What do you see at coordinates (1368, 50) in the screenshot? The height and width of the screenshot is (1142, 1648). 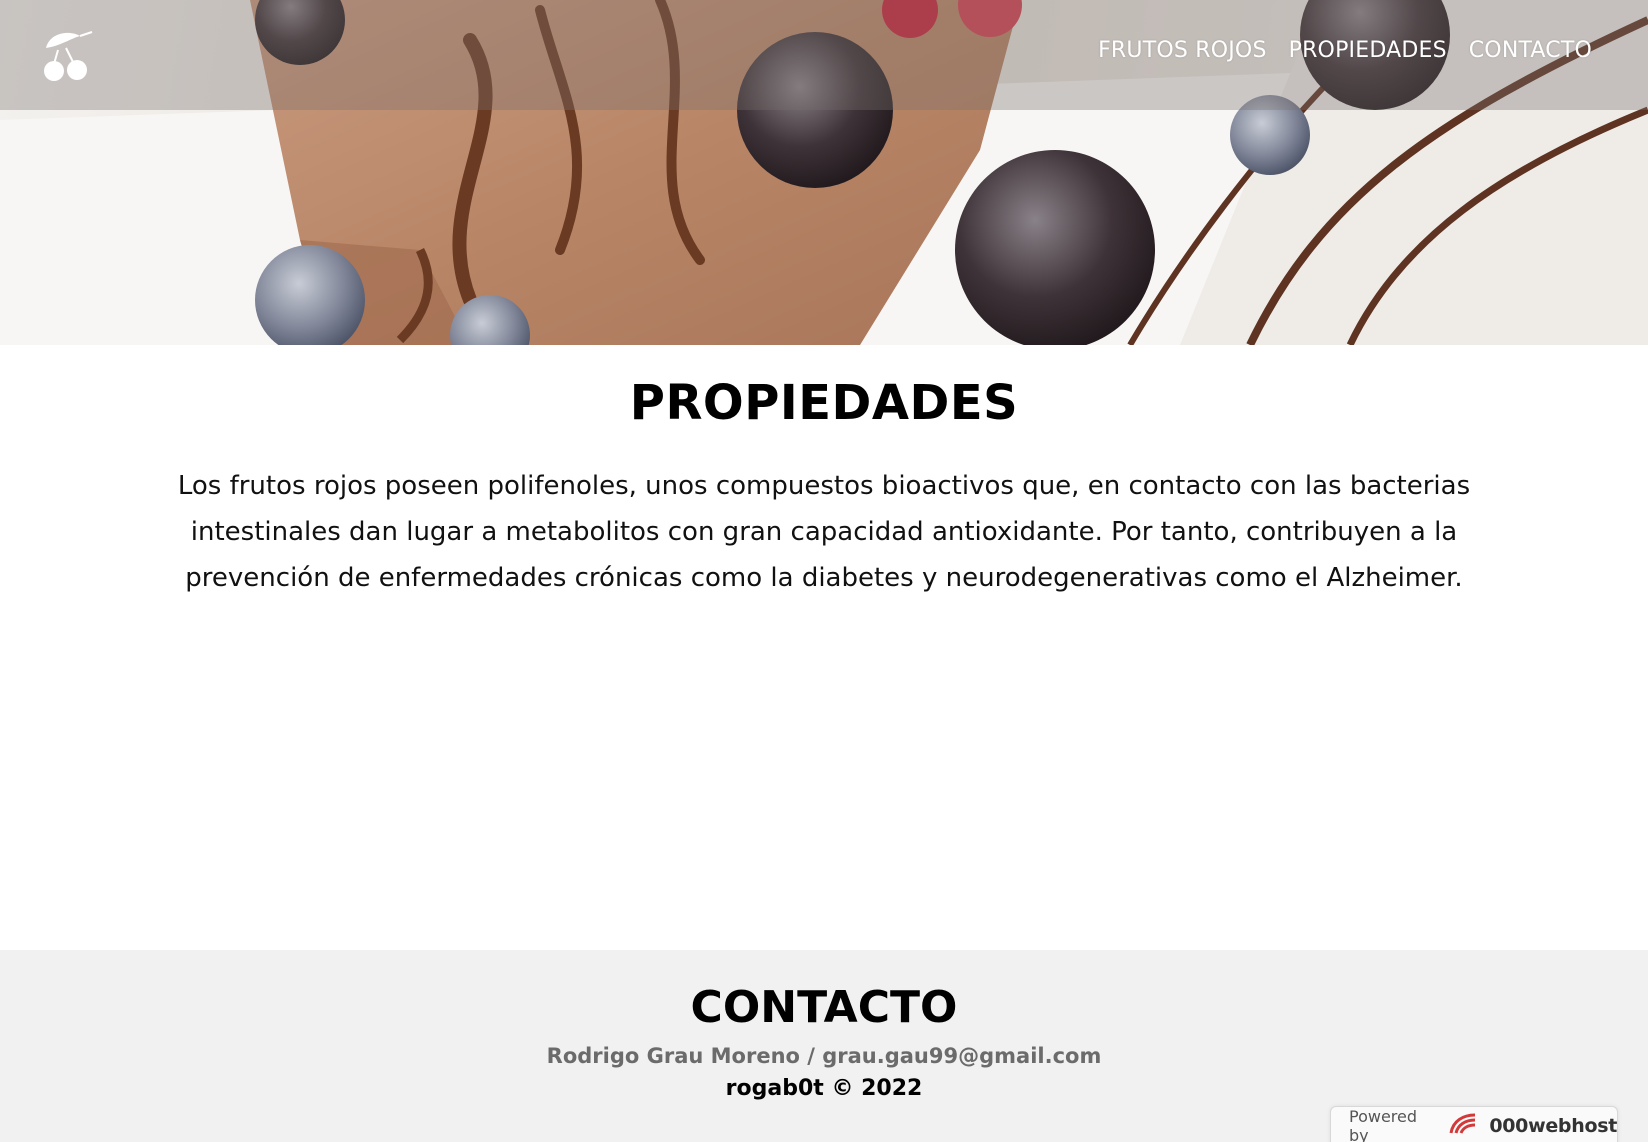 I see `nav-propiedades: PROPIEDADES` at bounding box center [1368, 50].